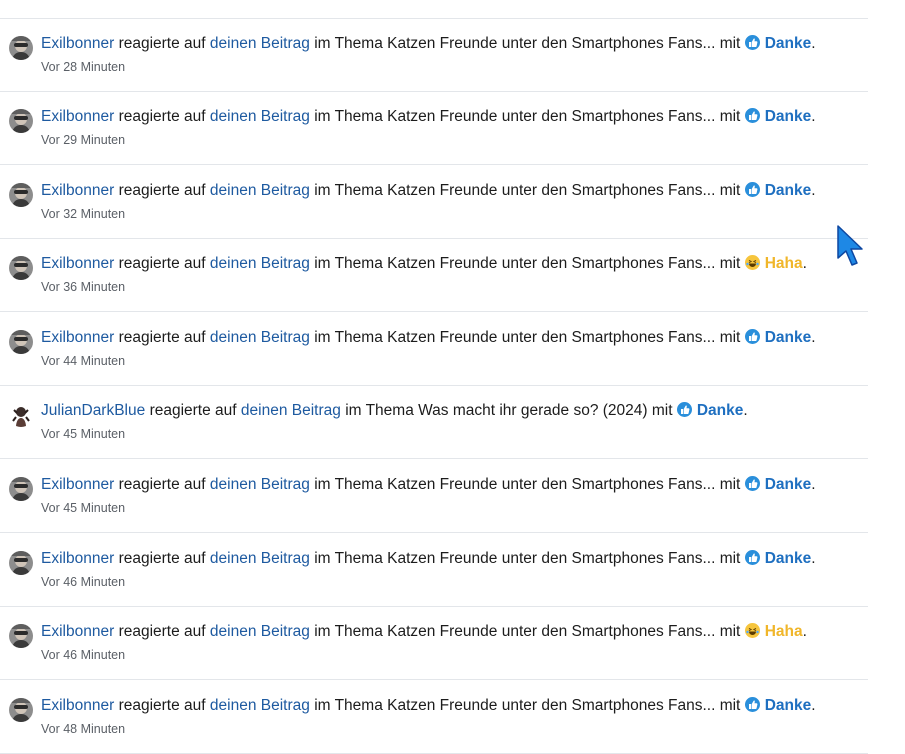  Describe the element at coordinates (83, 140) in the screenshot. I see `timestamp: Vor 29 Minuten` at that location.